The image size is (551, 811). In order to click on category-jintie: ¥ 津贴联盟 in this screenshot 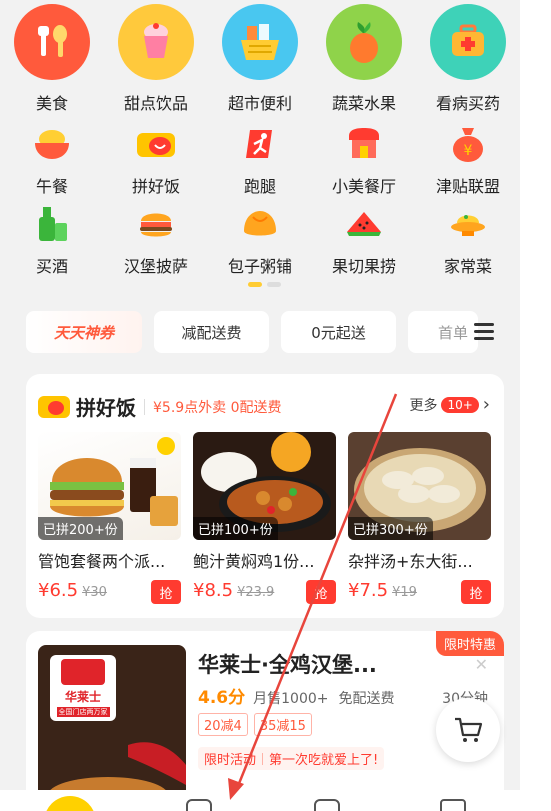, I will do `click(468, 160)`.